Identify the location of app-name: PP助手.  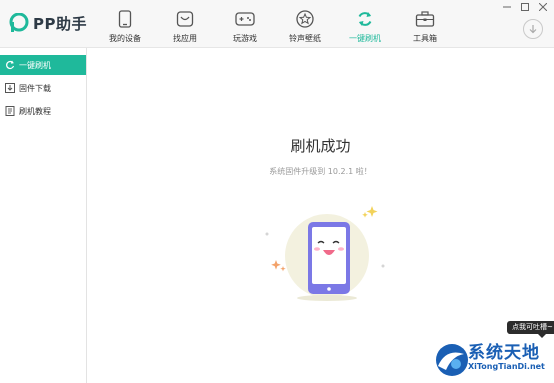
(60, 23).